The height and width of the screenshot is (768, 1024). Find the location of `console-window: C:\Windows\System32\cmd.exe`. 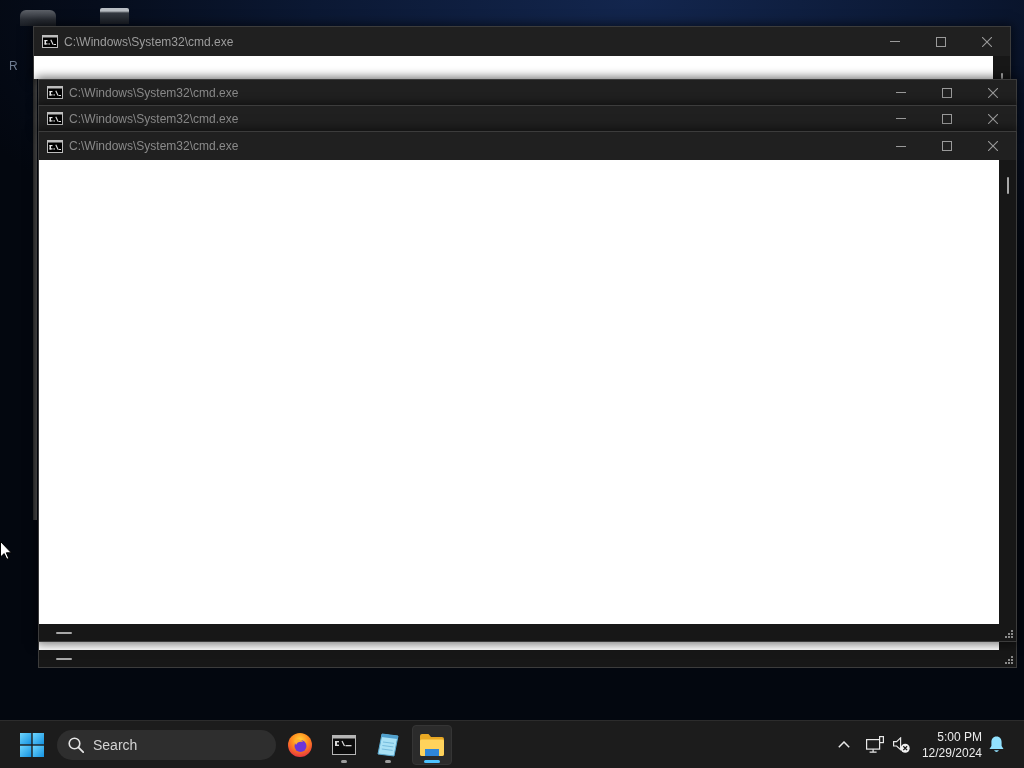

console-window: C:\Windows\System32\cmd.exe is located at coordinates (522, 52).